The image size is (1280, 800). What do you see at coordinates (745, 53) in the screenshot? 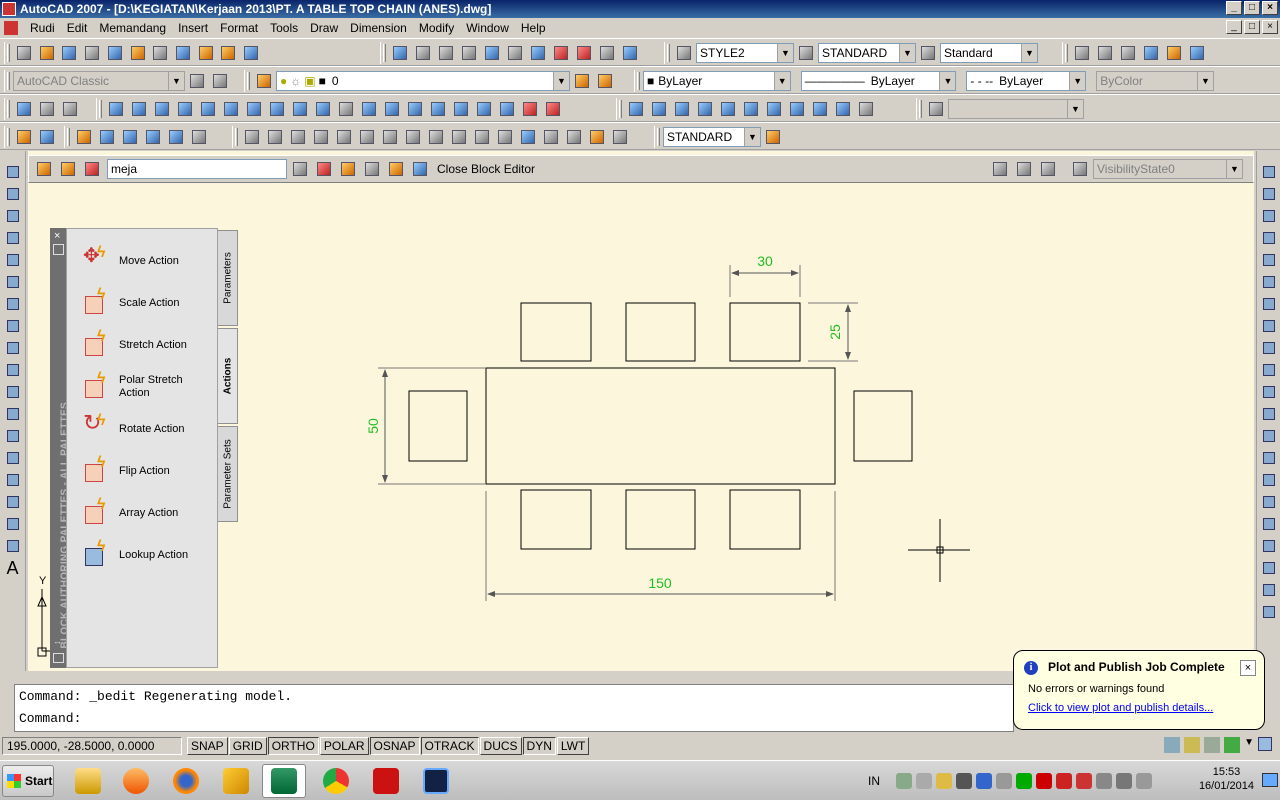
I see `text-style-select: STYLE2 ▼` at bounding box center [745, 53].